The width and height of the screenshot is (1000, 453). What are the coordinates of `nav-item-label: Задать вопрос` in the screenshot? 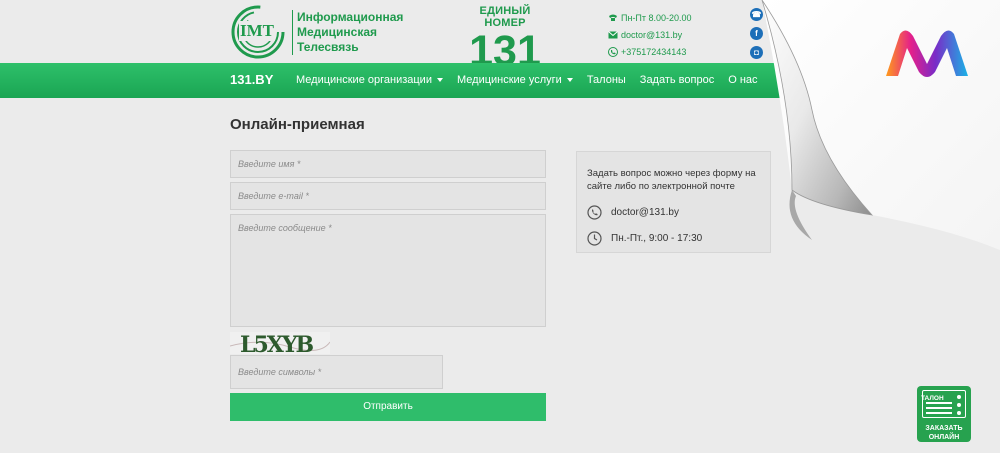 It's located at (677, 80).